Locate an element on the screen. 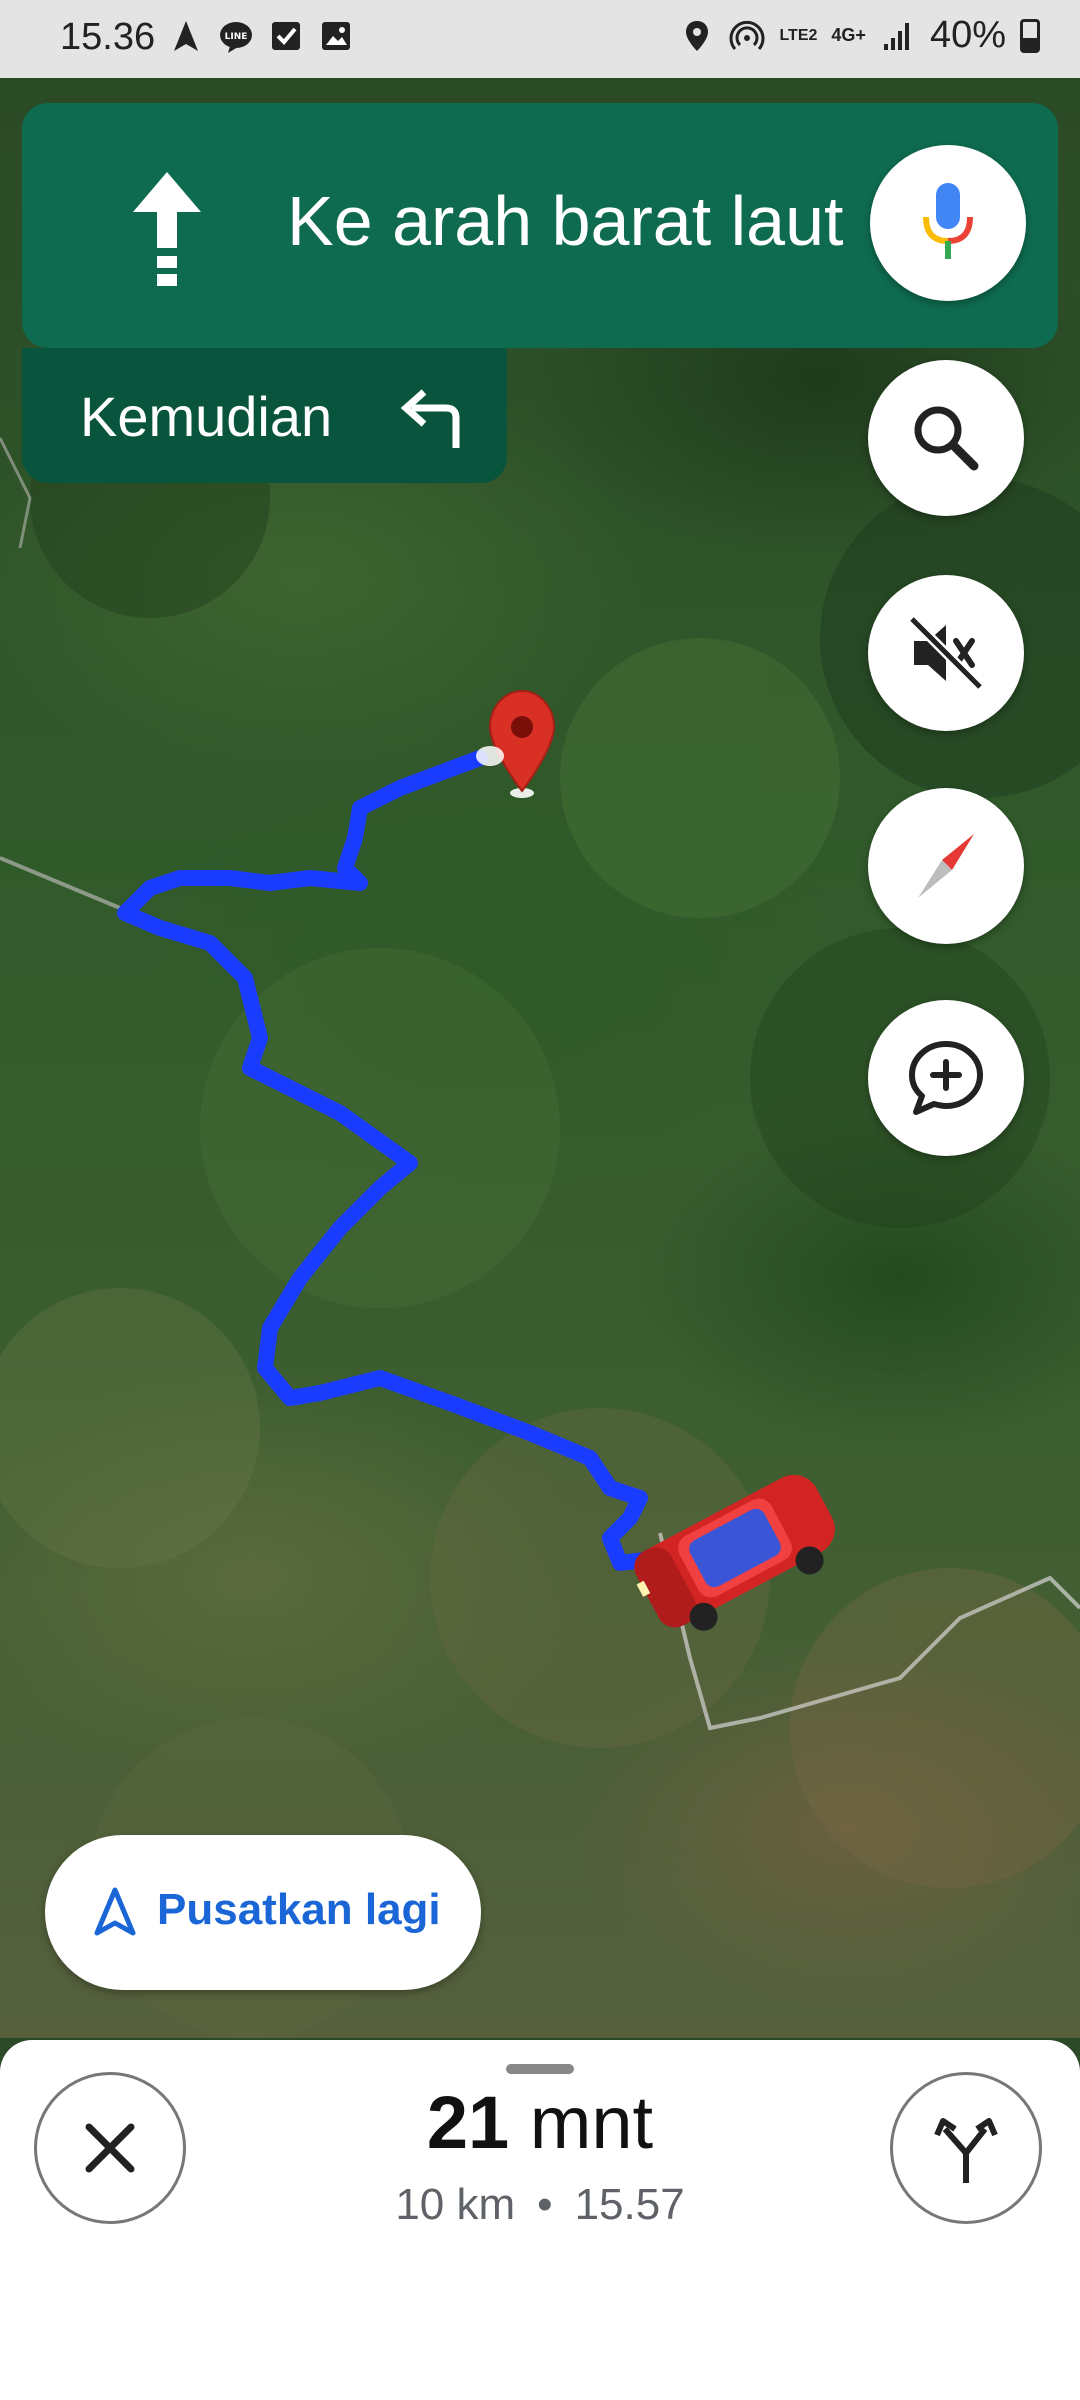  alt-route-icon is located at coordinates (966, 2150).